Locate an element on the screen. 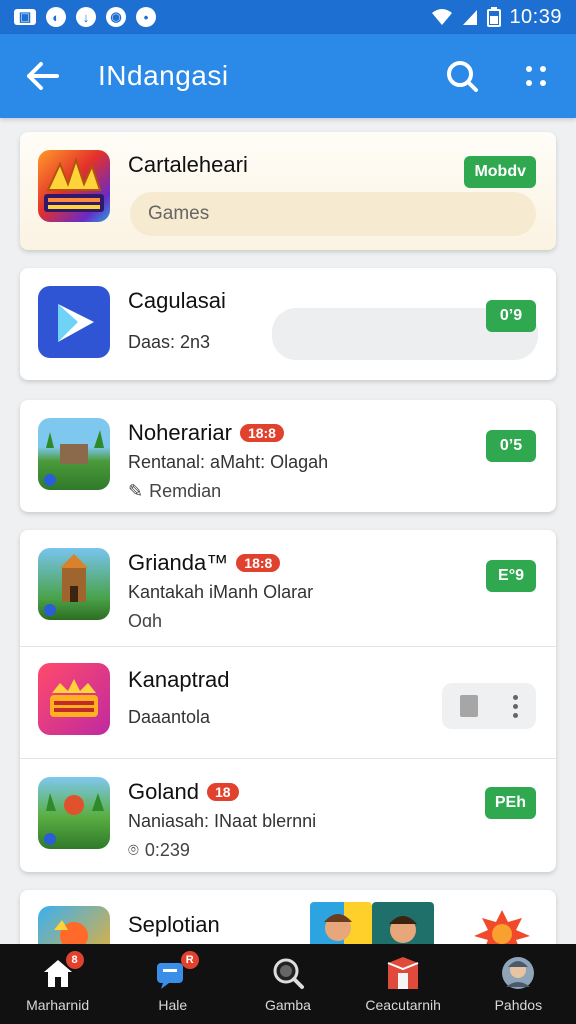 This screenshot has width=576, height=1024. nav-item-chat: R Hale is located at coordinates (173, 982).